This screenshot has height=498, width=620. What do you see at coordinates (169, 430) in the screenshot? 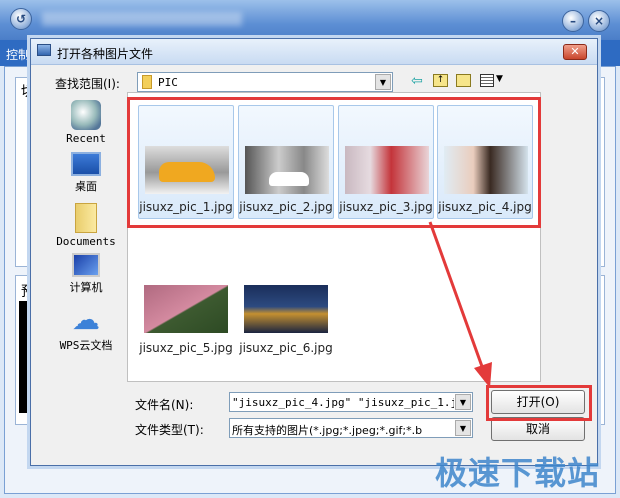
I see `filetype-label: 文件类型(T):` at bounding box center [169, 430].